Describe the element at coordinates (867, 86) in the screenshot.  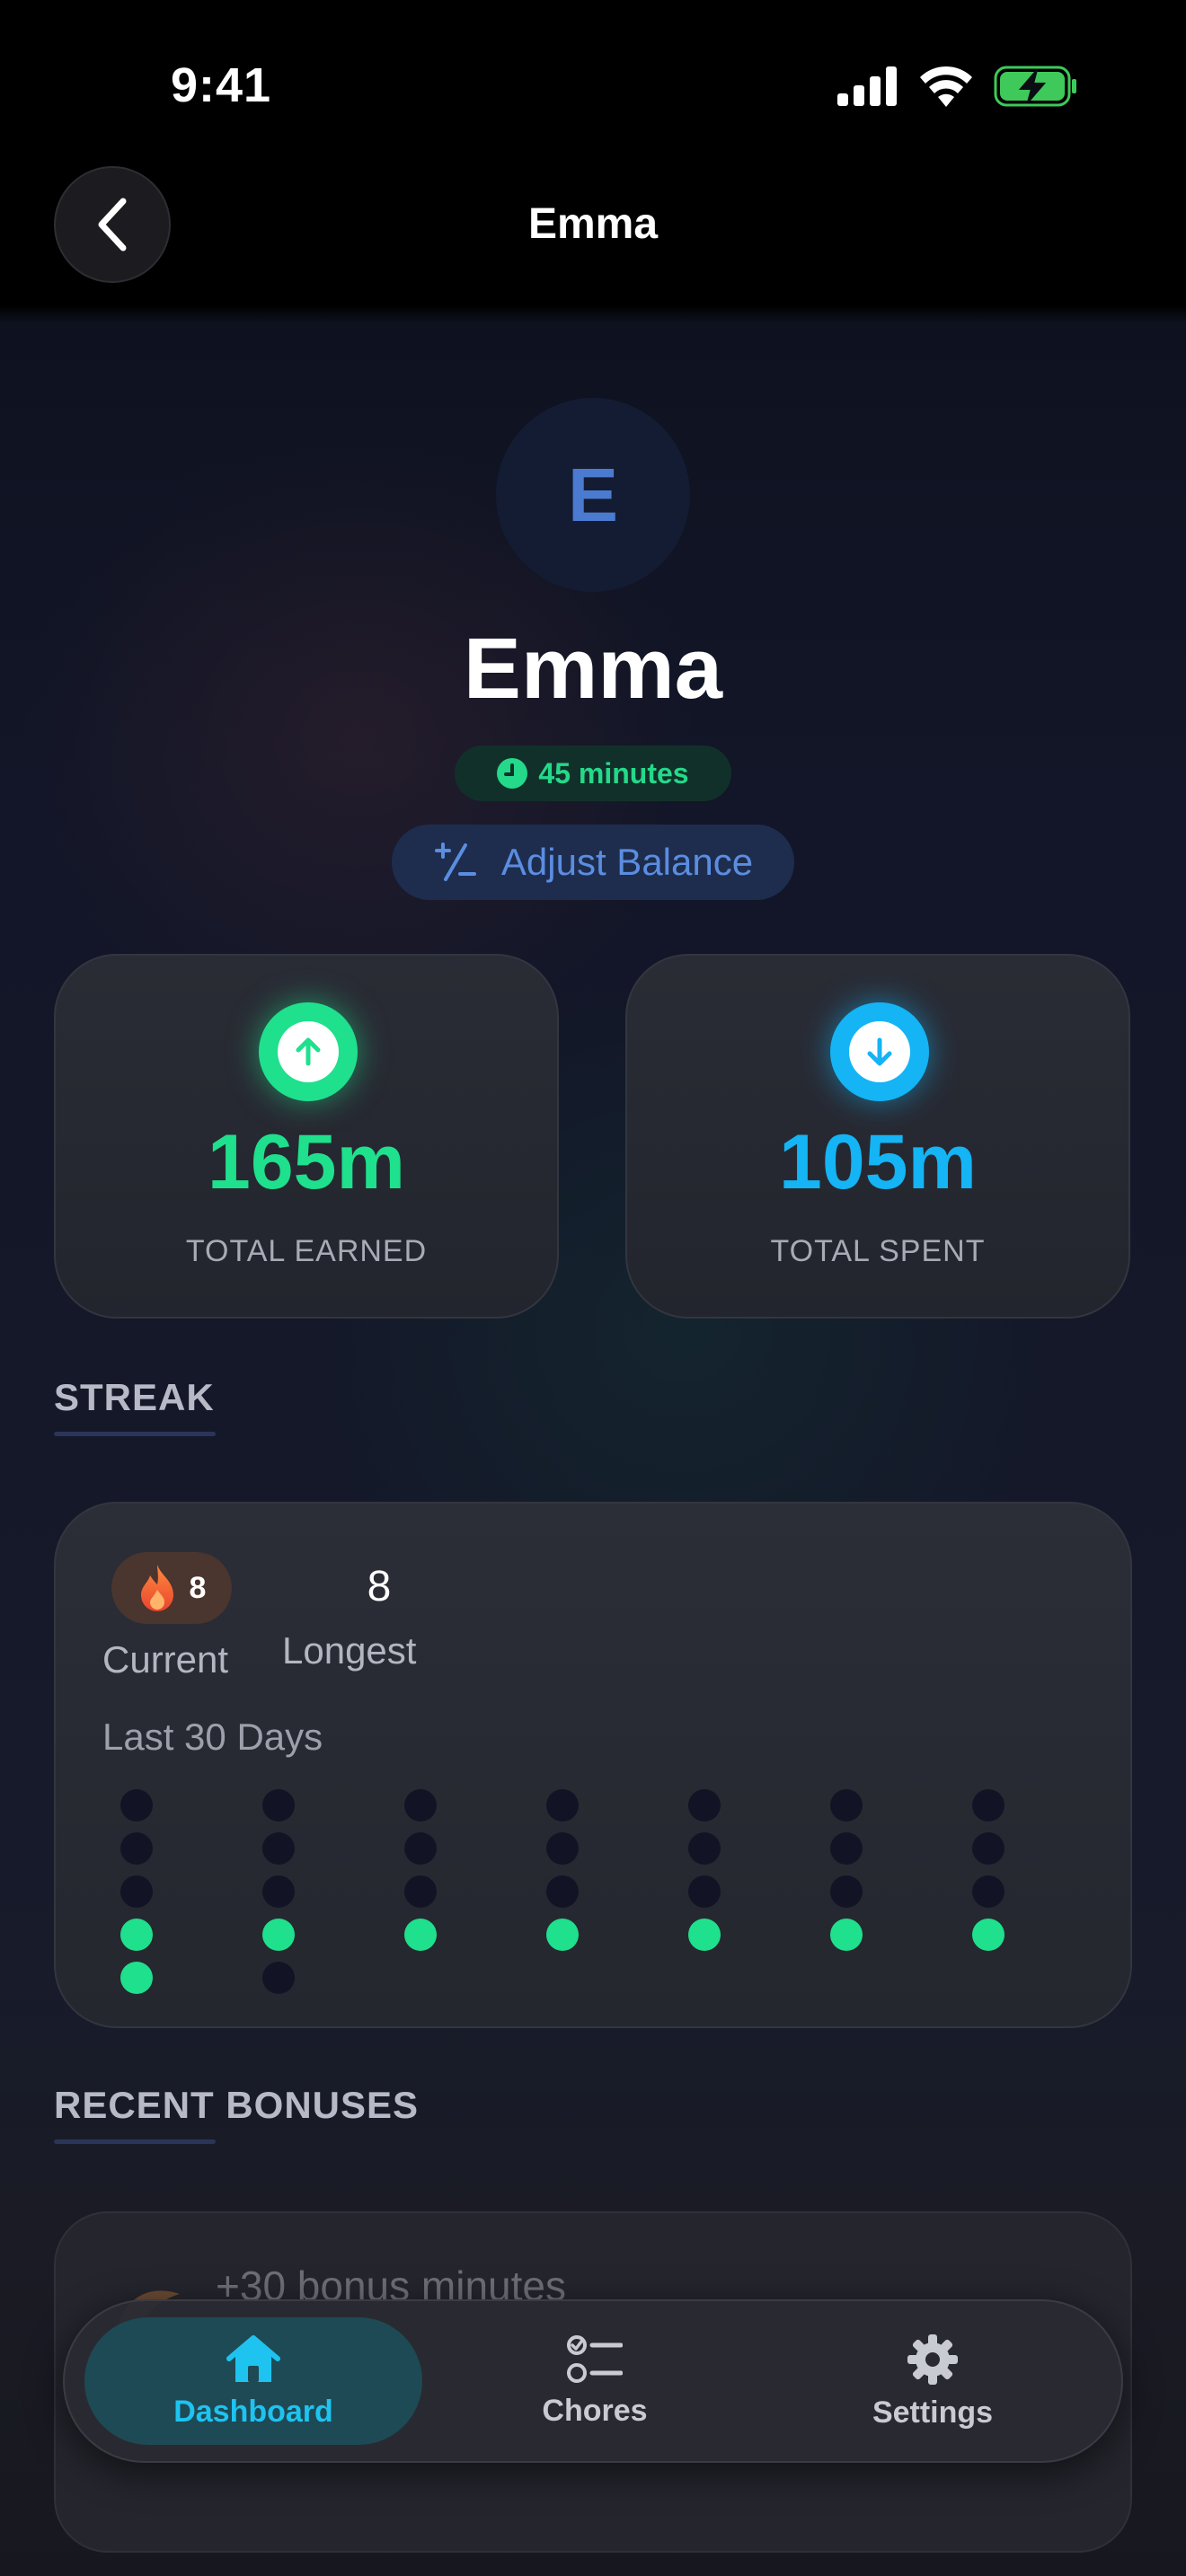
I see `signal-icon` at that location.